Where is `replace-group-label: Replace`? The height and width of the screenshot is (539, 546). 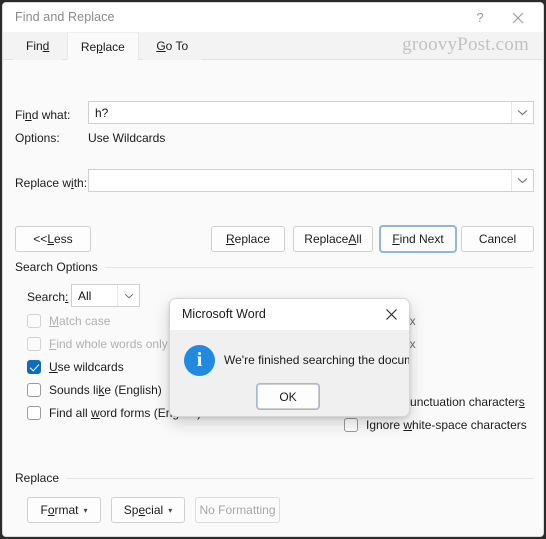
replace-group-label: Replace is located at coordinates (41, 478).